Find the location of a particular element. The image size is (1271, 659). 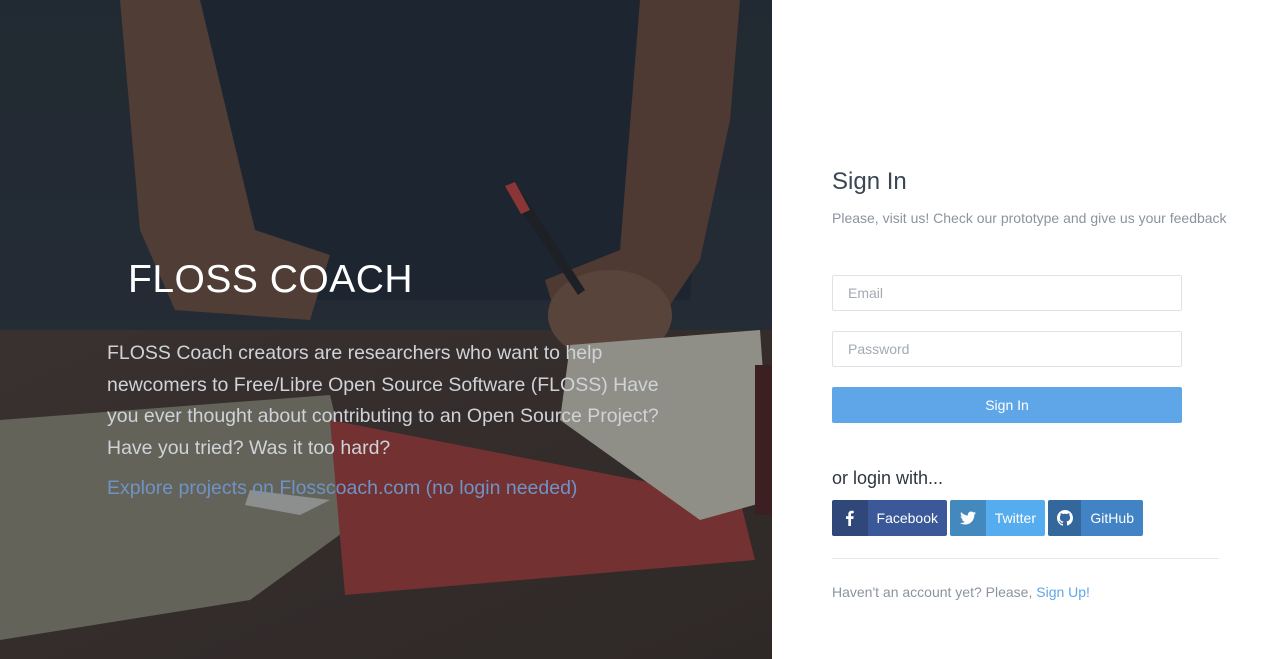

facebook-icon is located at coordinates (850, 518).